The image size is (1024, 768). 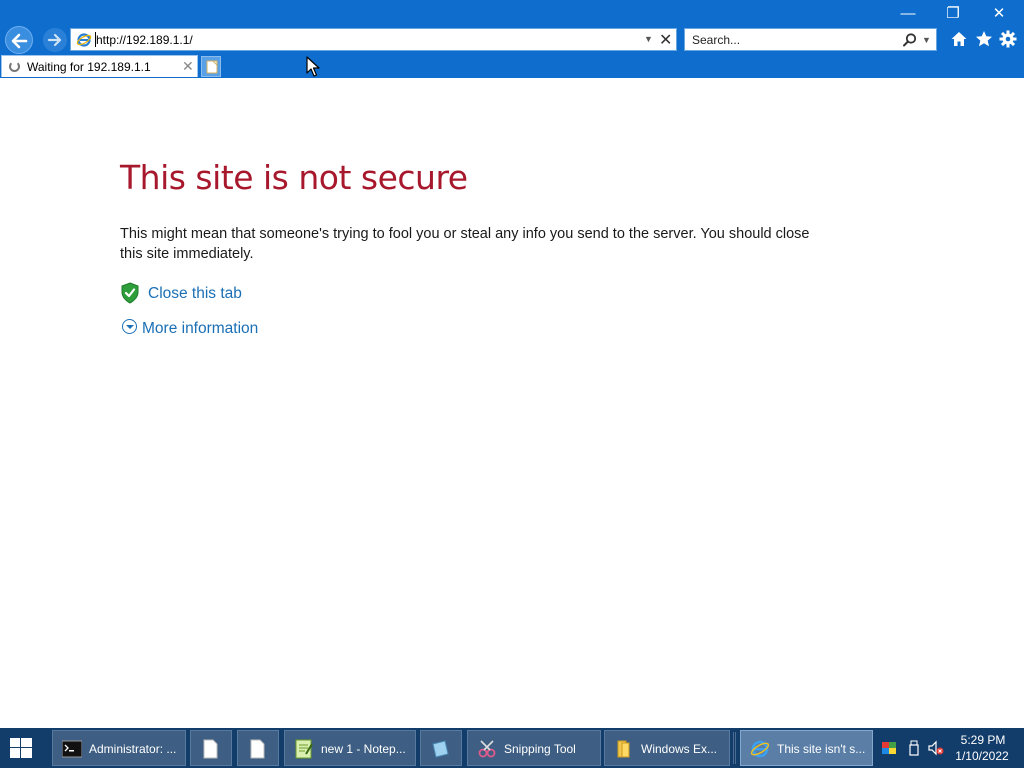 I want to click on minimize-button: —, so click(x=908, y=14).